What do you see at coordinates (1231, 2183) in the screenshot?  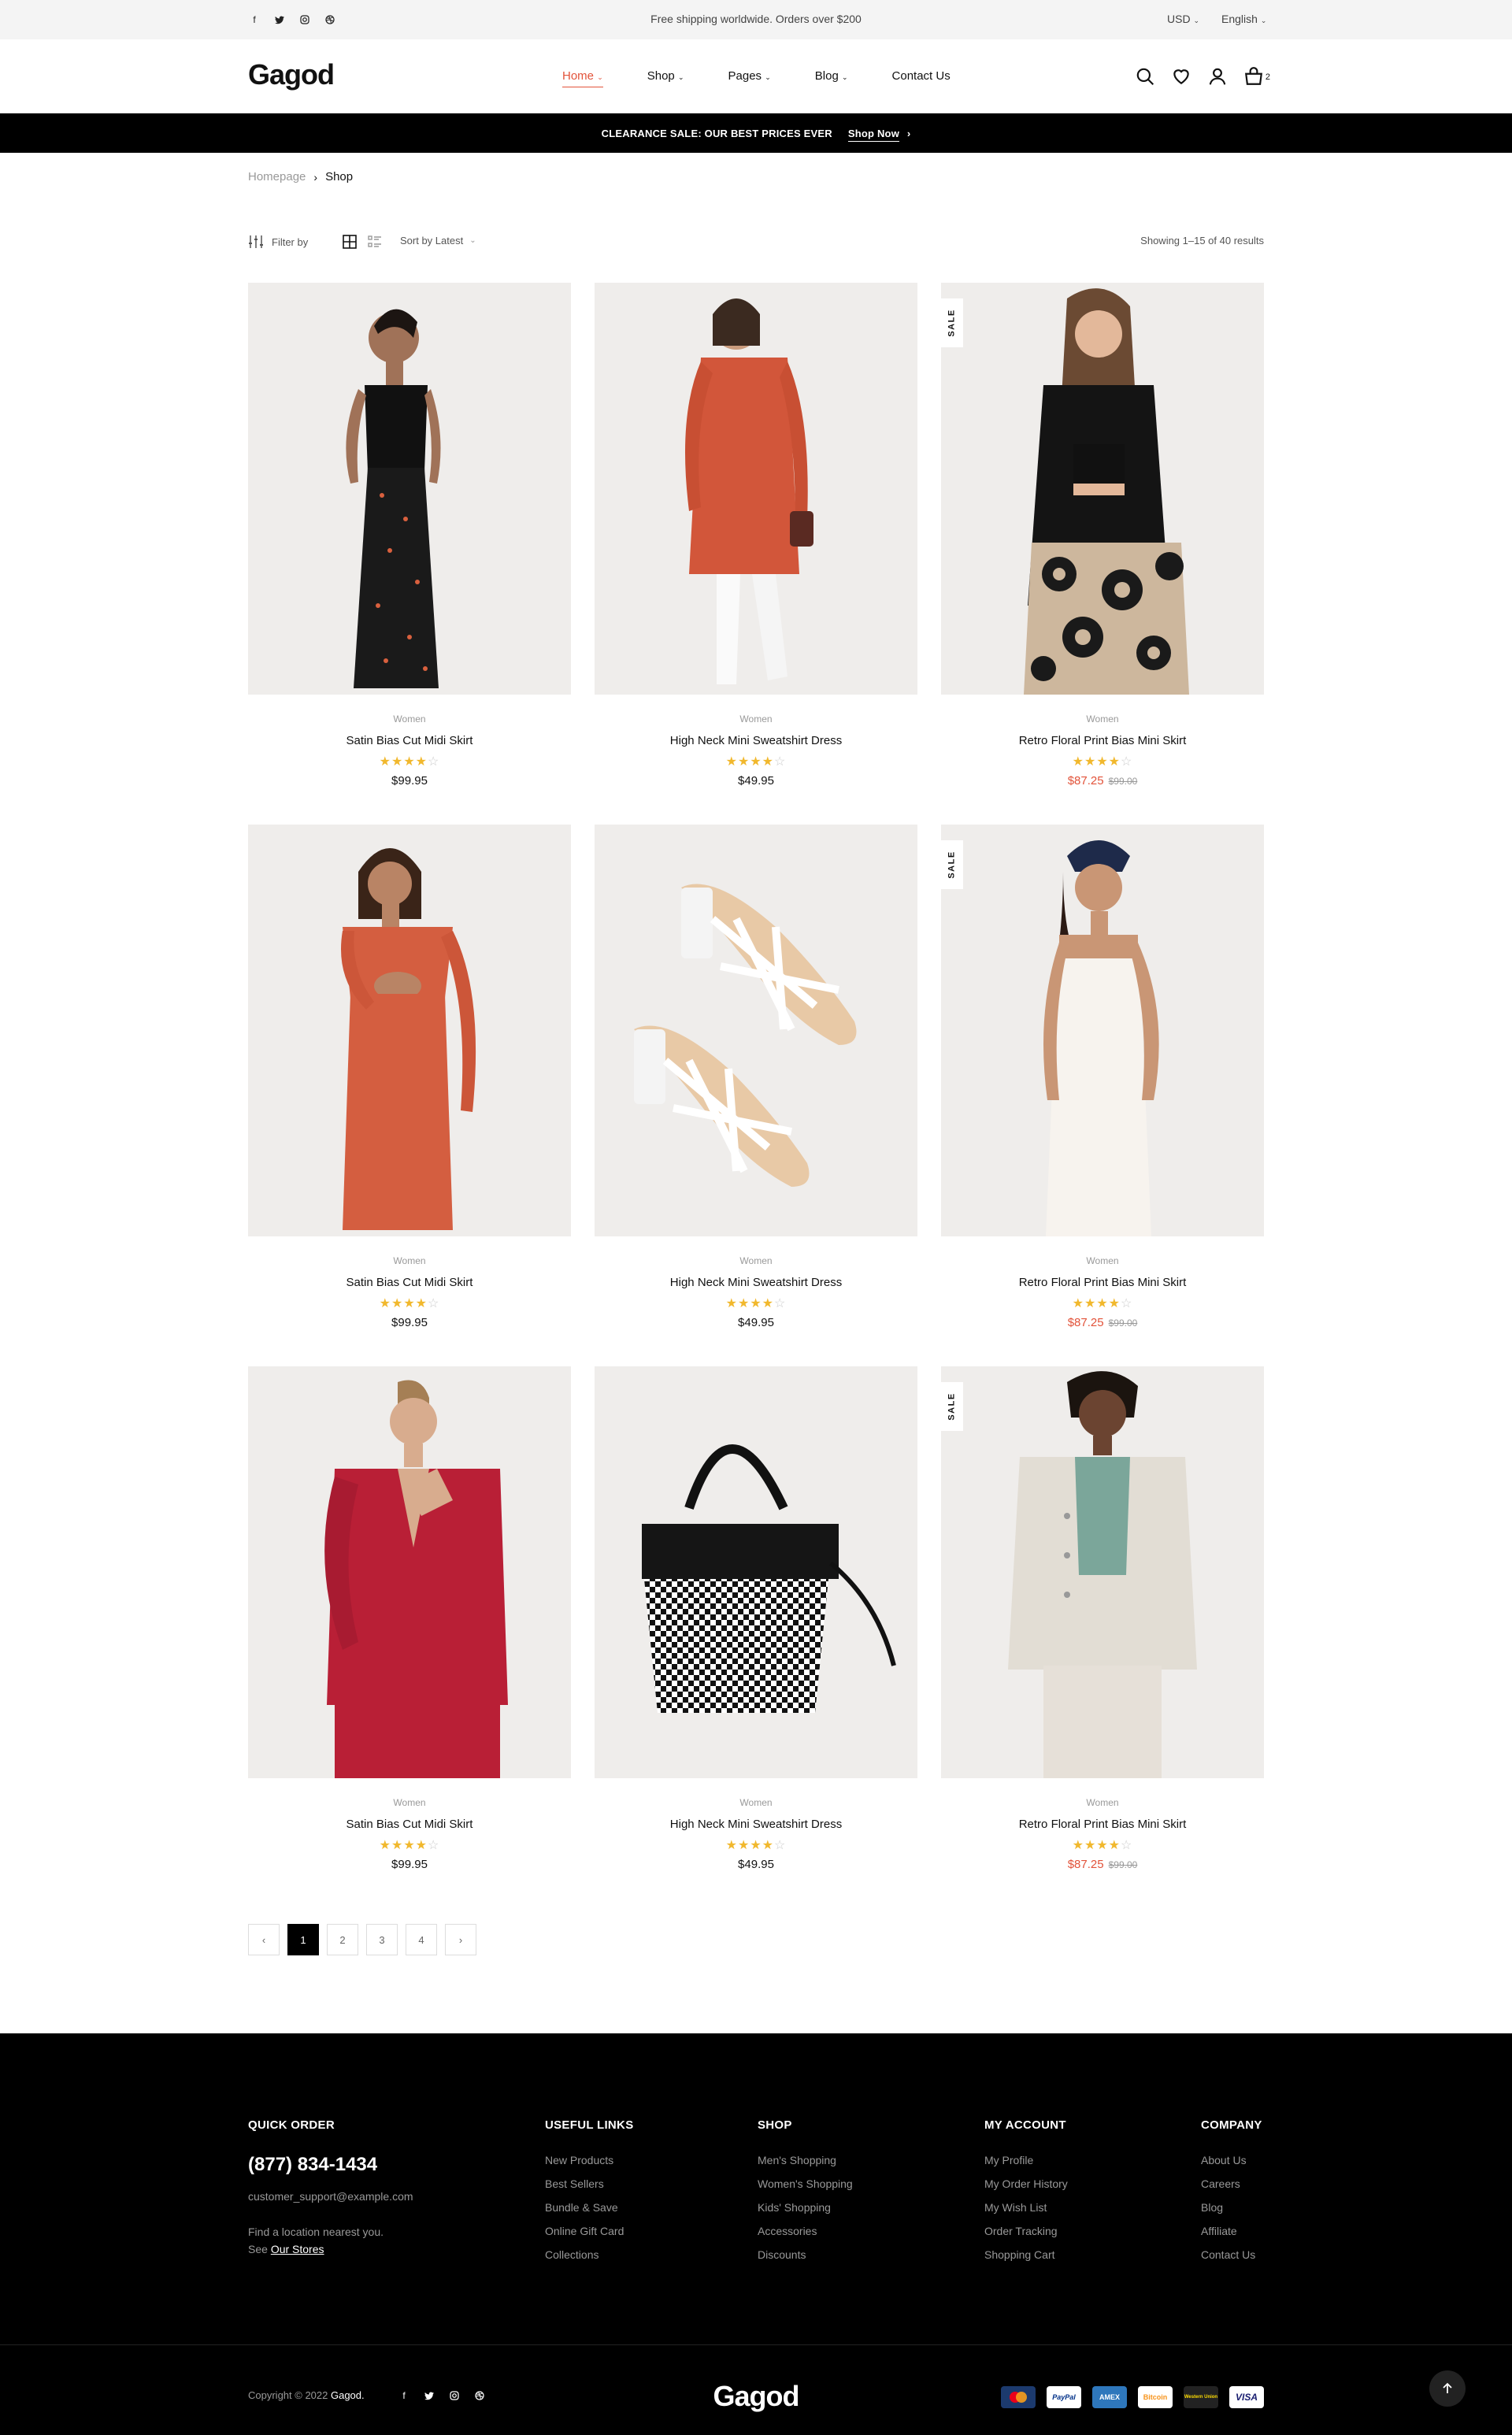 I see `footer-link: Careers` at bounding box center [1231, 2183].